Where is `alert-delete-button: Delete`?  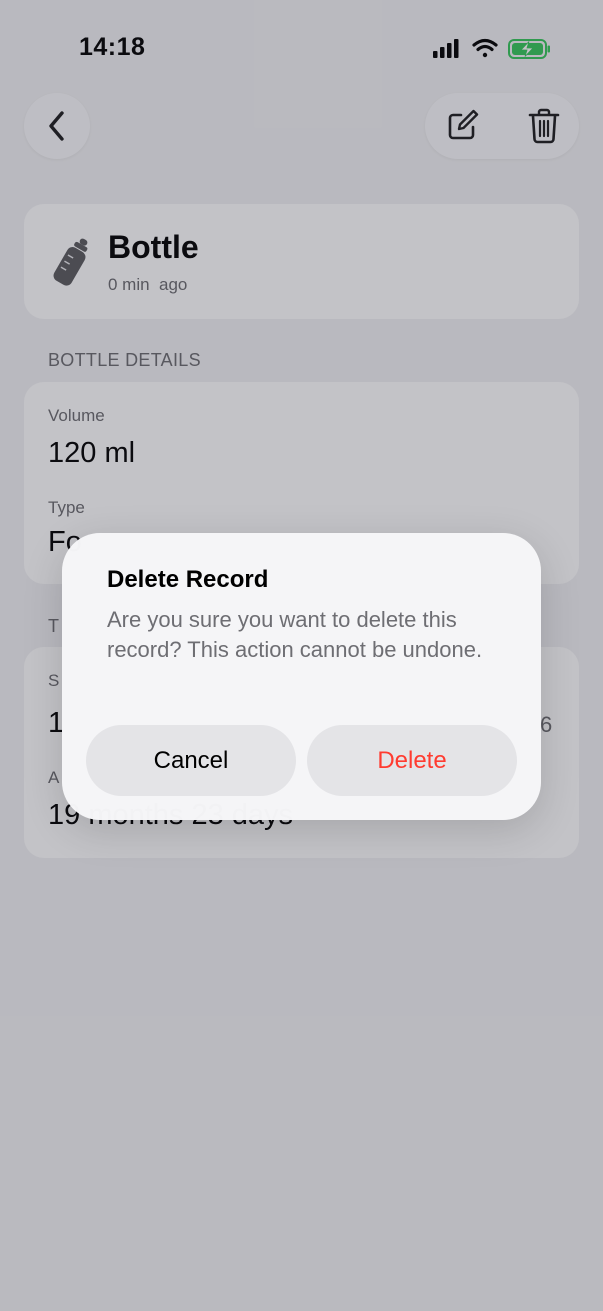
alert-delete-button: Delete is located at coordinates (412, 760).